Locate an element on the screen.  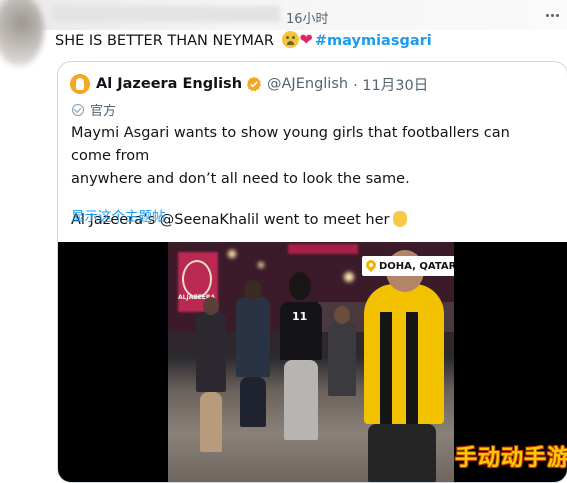
aljazeera-logo is located at coordinates (197, 279).